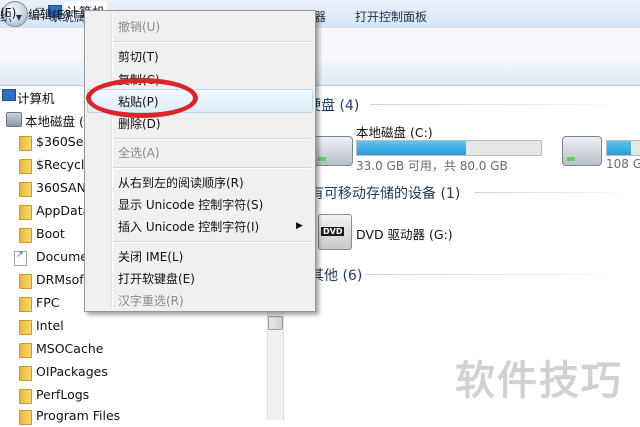 This screenshot has width=640, height=427. What do you see at coordinates (432, 166) in the screenshot?
I see `drive-c-size: 33.0 GB 可用，共 80.0 GB` at bounding box center [432, 166].